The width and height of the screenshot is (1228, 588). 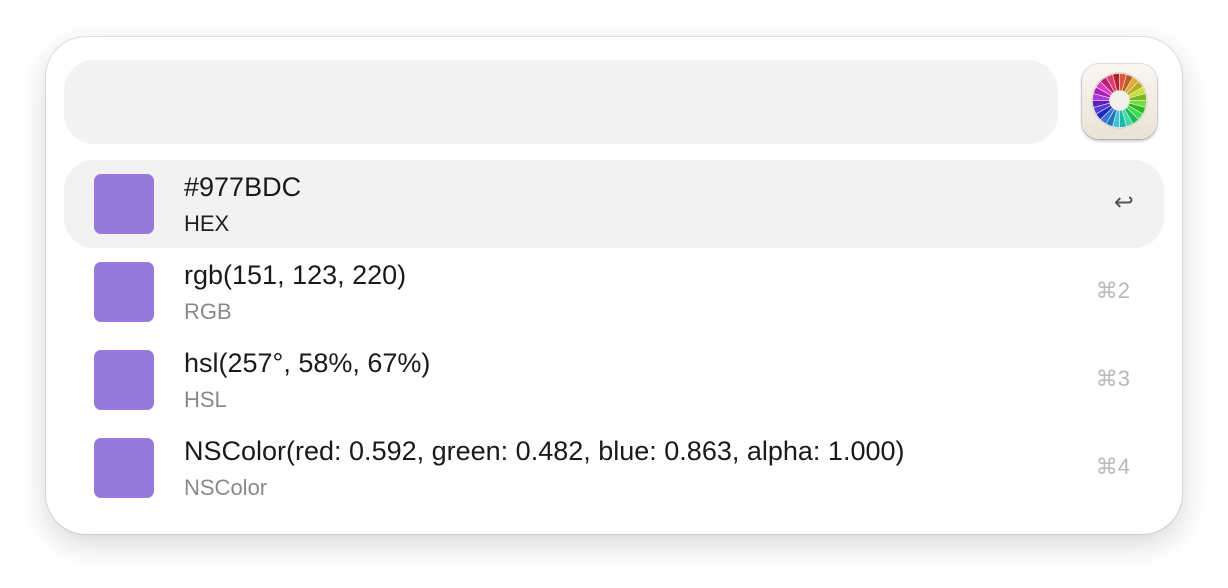 I want to click on color-wheel-icon, so click(x=1119, y=101).